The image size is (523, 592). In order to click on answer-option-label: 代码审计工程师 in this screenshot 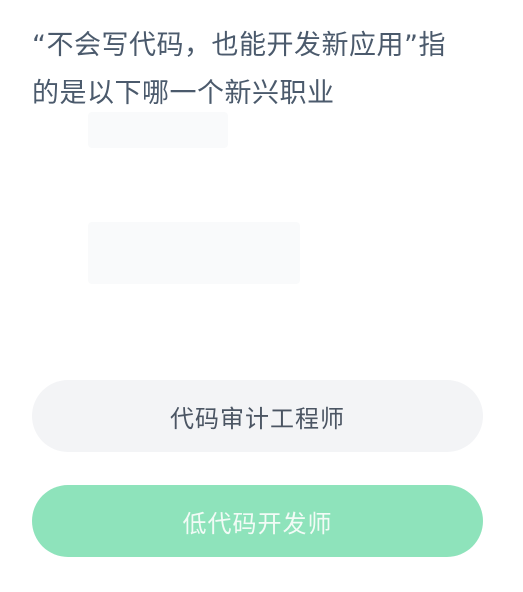, I will do `click(257, 418)`.